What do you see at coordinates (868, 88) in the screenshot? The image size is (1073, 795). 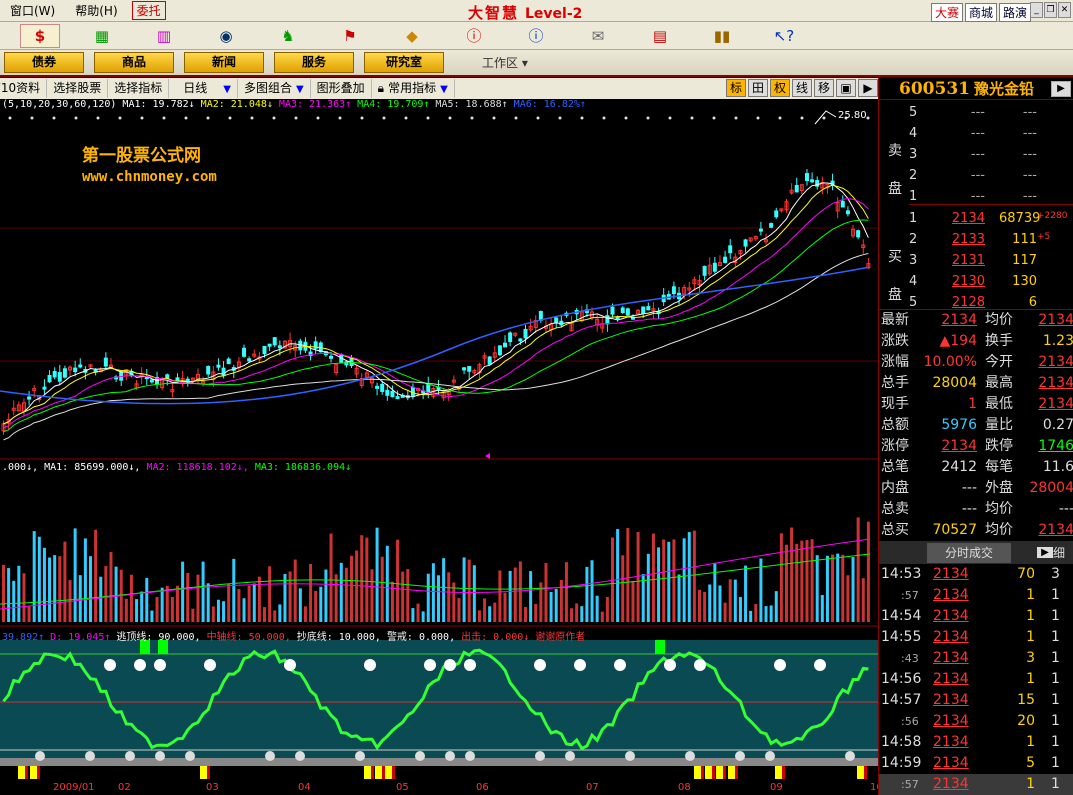 I see `next-button: ▶` at bounding box center [868, 88].